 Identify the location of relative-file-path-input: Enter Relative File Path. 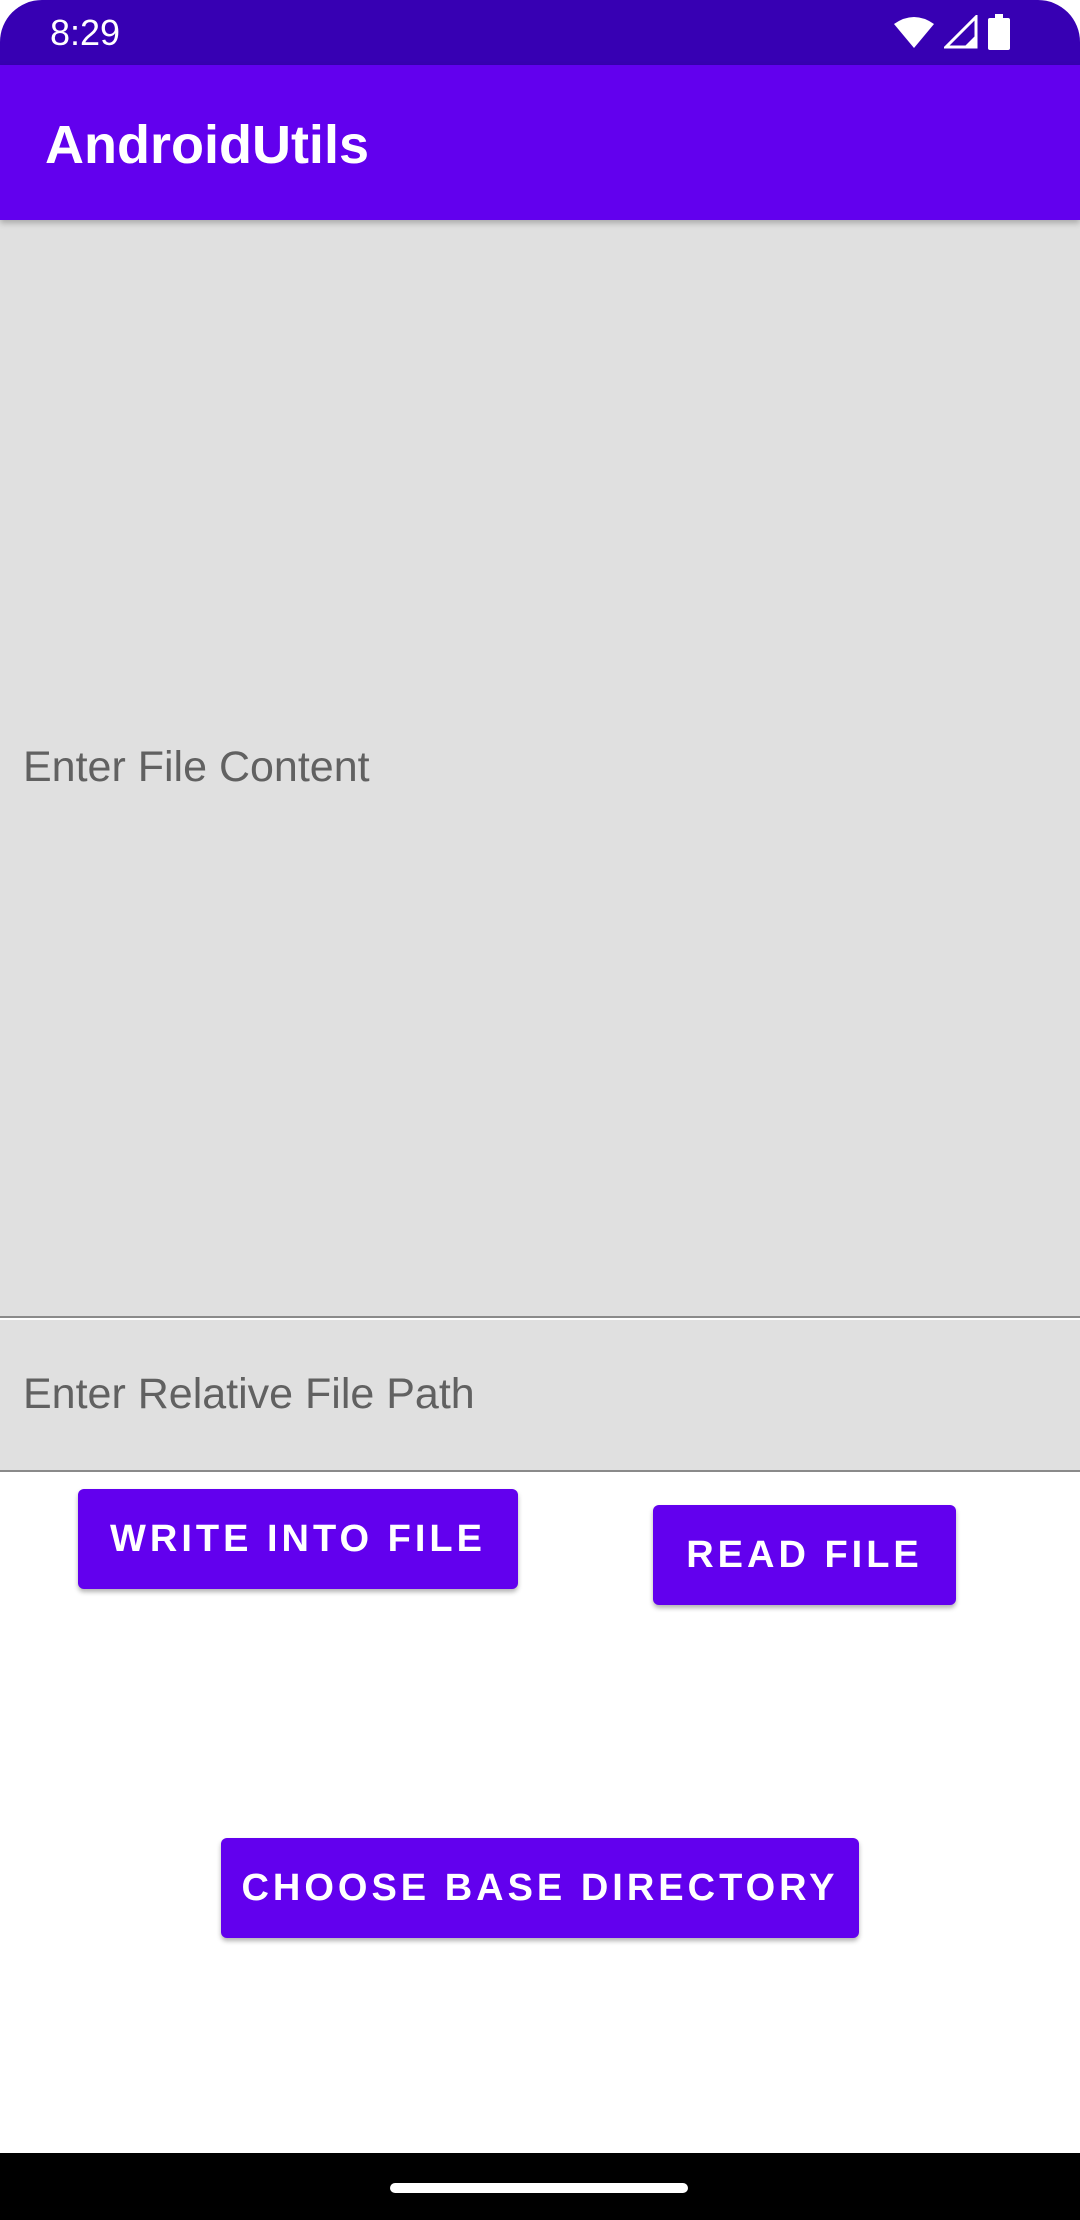
(540, 1396).